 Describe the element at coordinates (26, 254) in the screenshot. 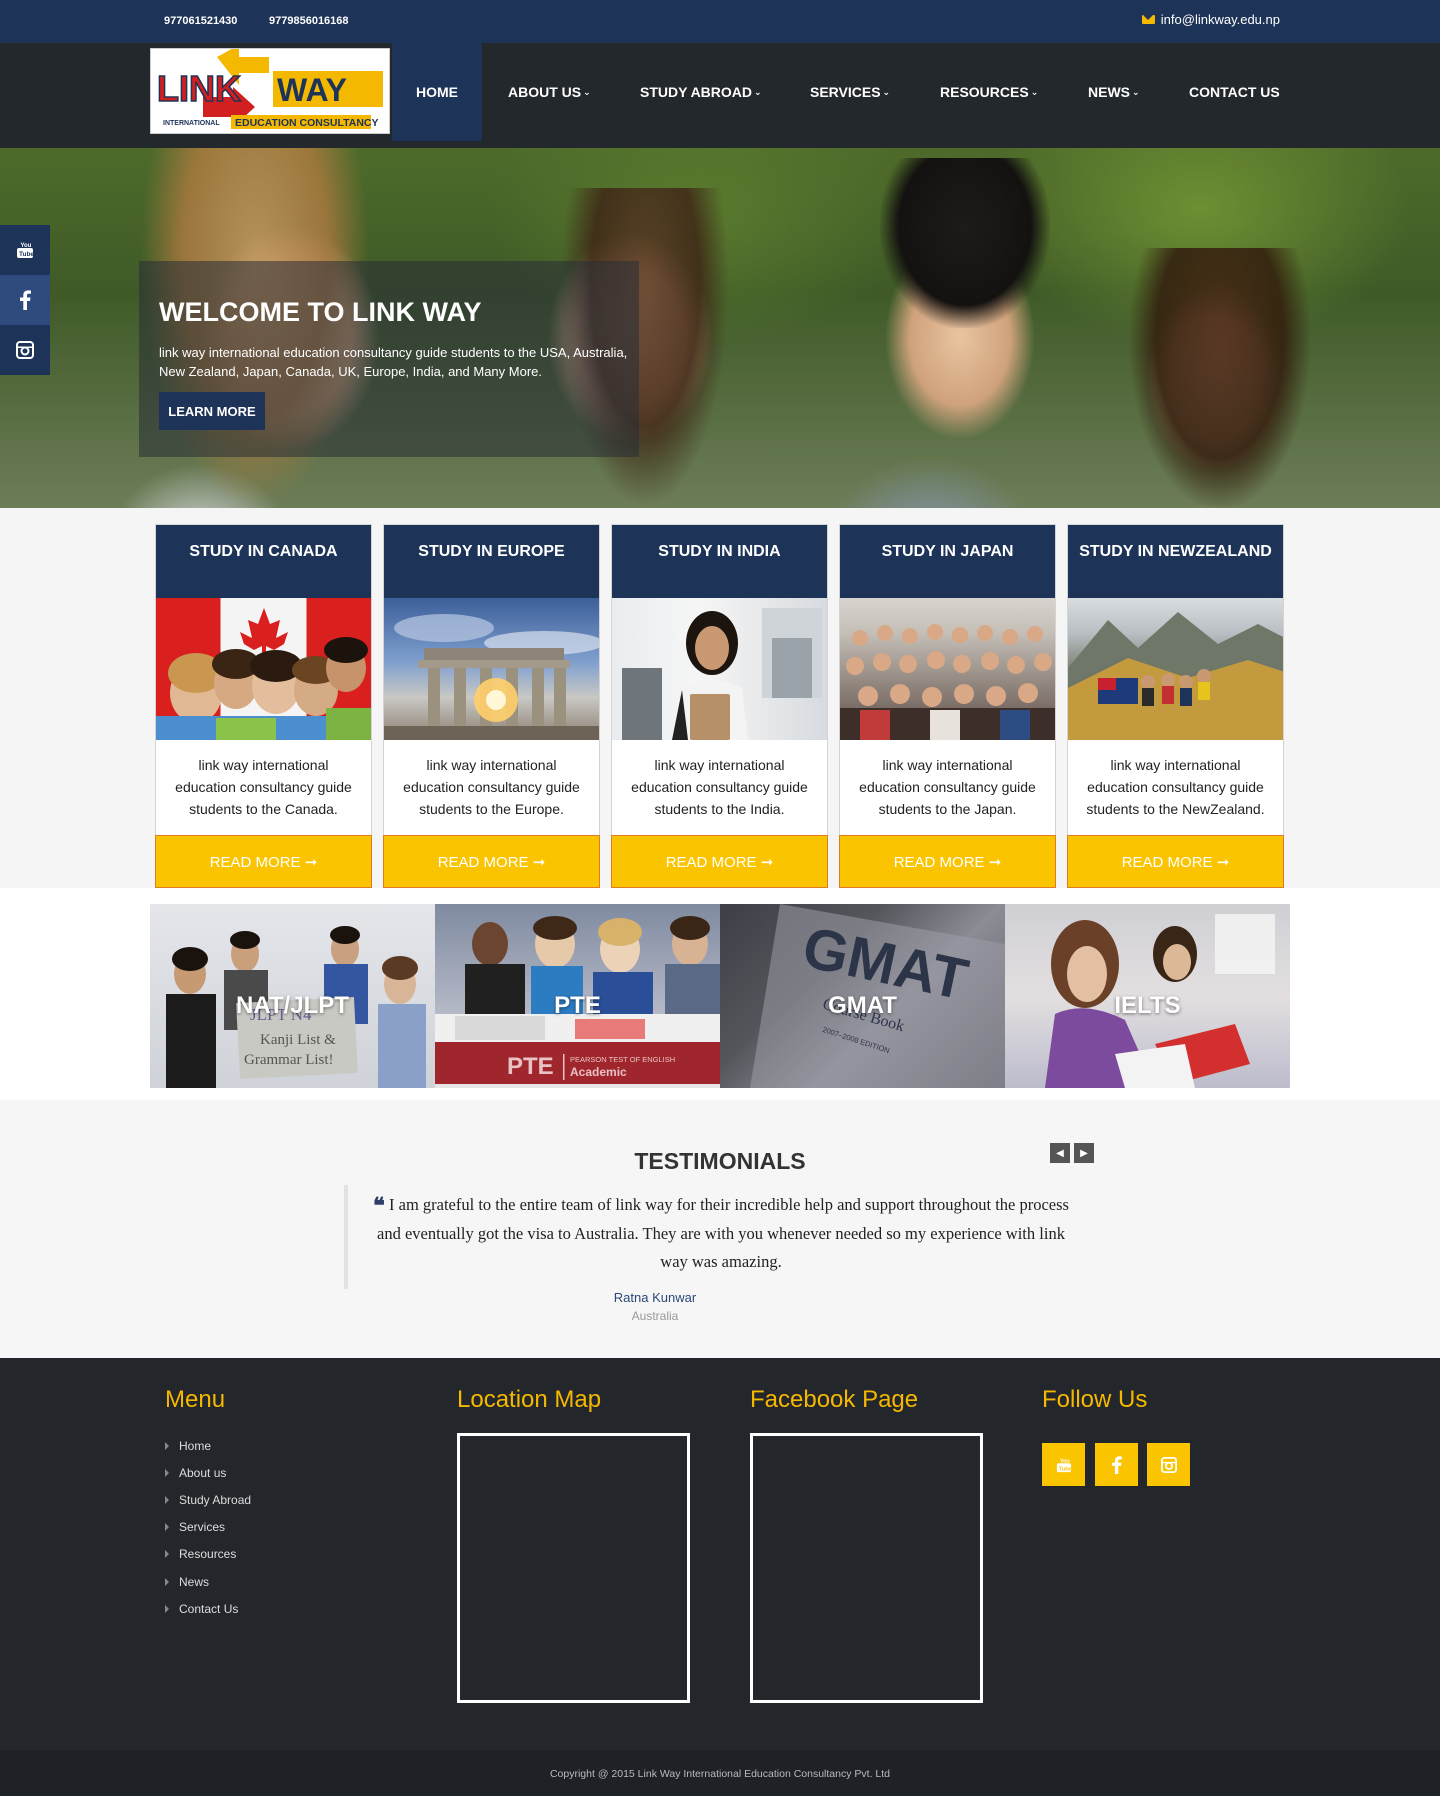

I see `svg-text: Tube` at that location.